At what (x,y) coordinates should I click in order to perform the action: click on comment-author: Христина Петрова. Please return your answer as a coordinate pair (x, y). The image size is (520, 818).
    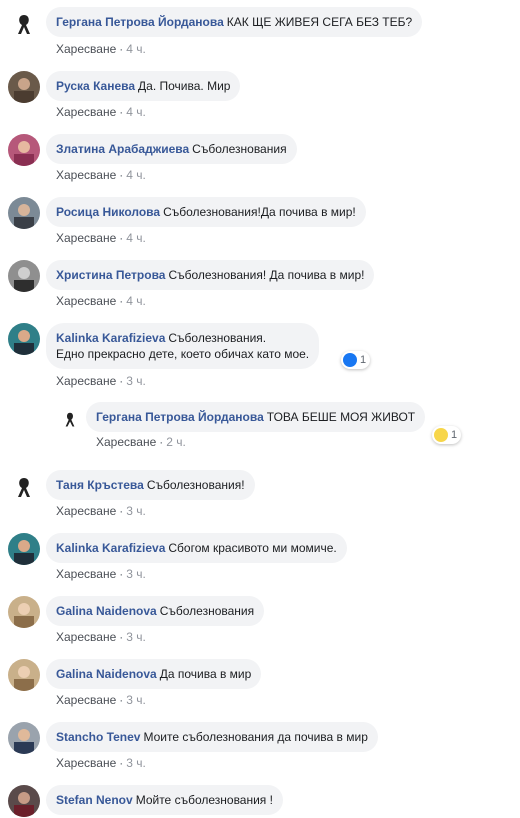
    Looking at the image, I should click on (110, 275).